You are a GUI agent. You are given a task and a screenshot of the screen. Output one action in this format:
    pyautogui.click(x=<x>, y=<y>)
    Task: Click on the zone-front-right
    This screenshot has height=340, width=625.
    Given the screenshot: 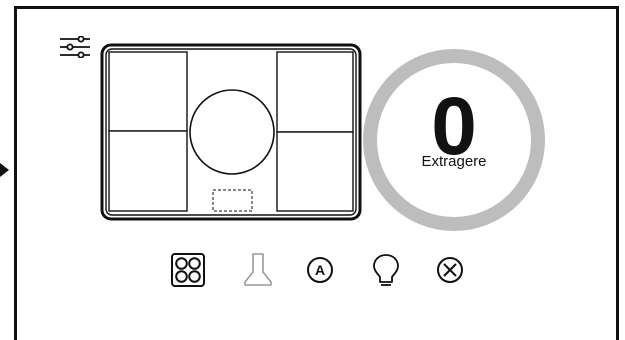 What is the action you would take?
    pyautogui.click(x=315, y=92)
    